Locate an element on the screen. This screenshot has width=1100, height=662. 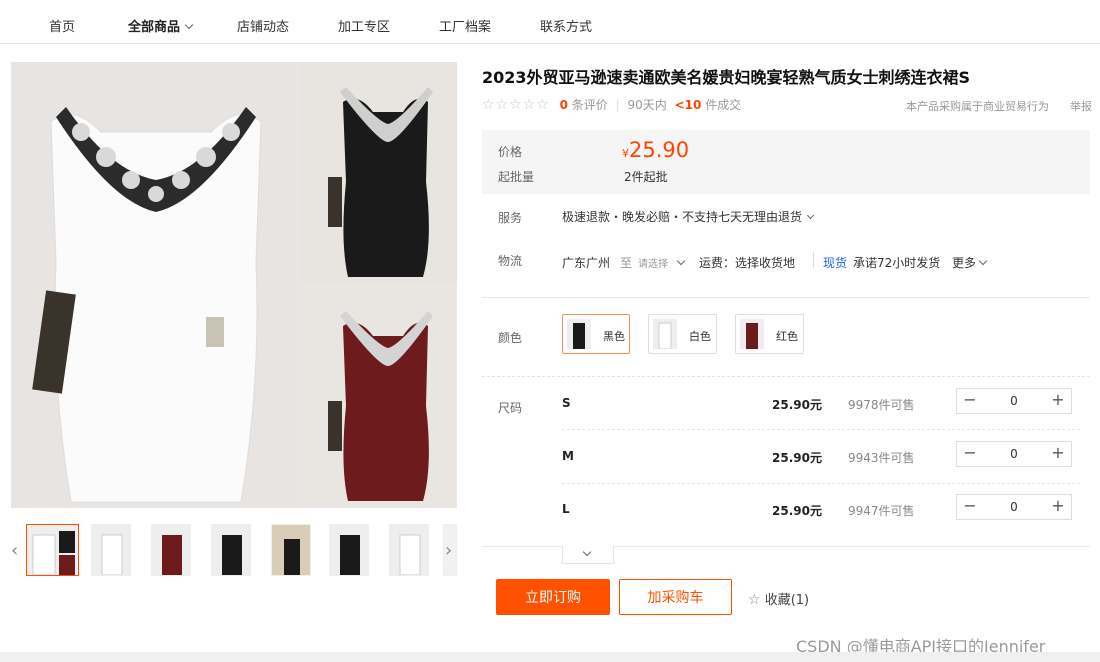
red-swatch is located at coordinates (752, 334).